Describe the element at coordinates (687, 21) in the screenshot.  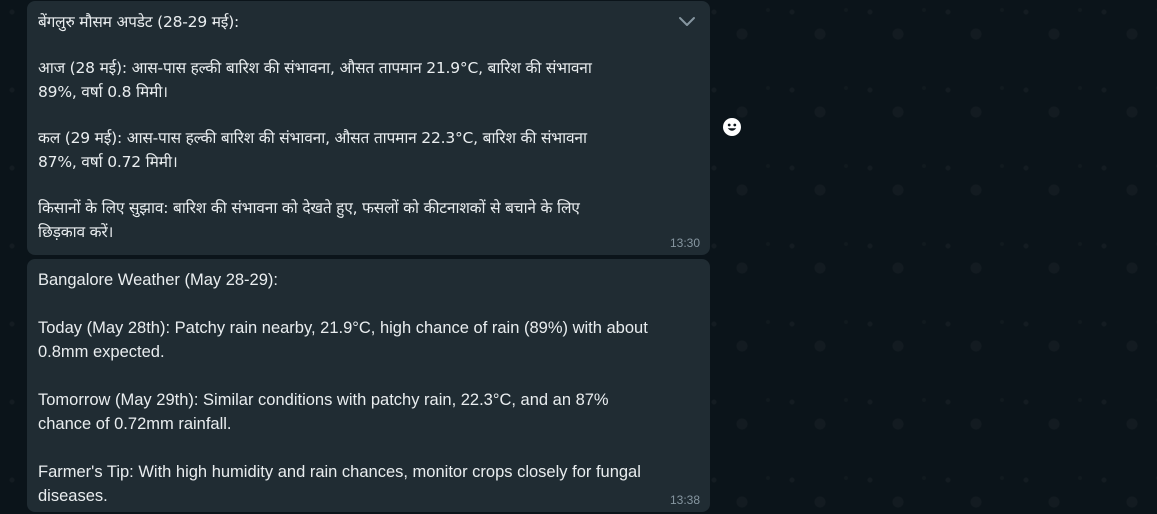
I see `chevron-down-icon` at that location.